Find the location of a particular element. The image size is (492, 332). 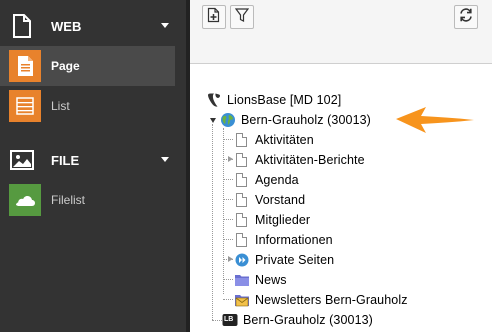

tree-node-page: Private Seiten is located at coordinates (284, 260).